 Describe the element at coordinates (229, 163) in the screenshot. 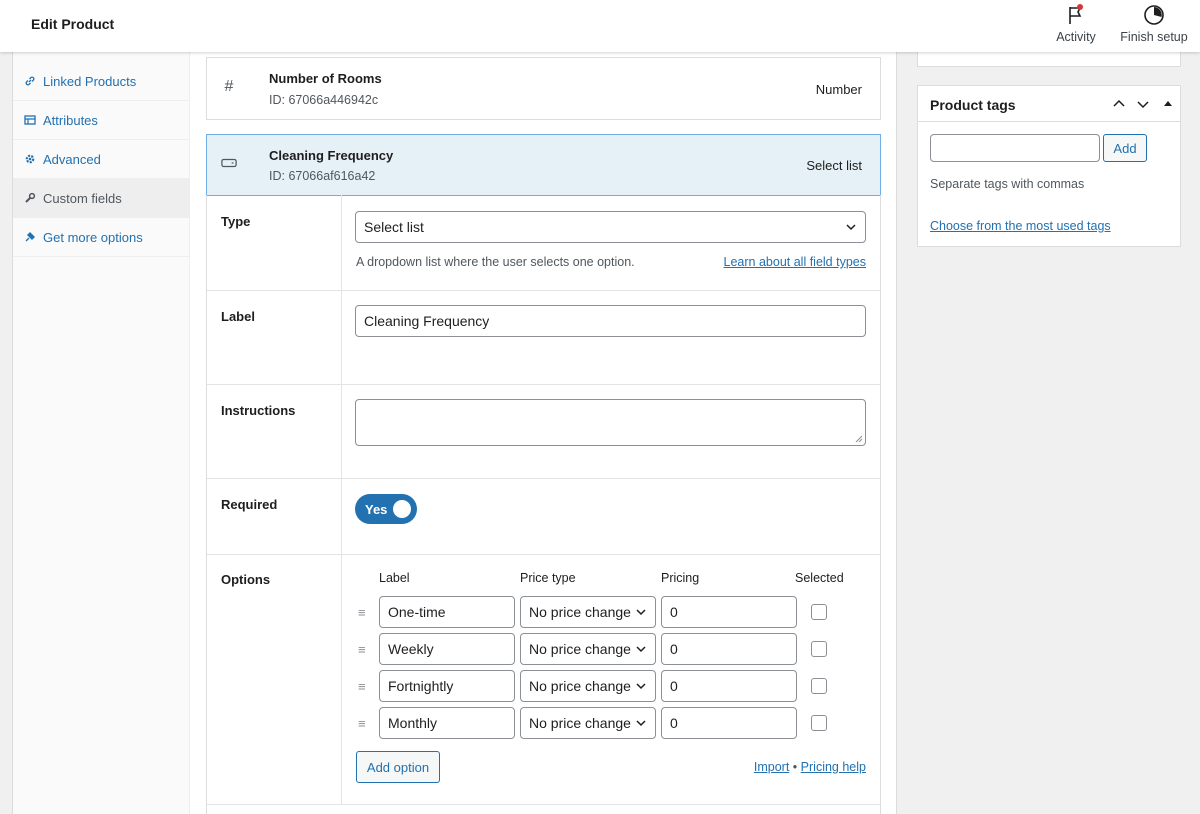

I see `select-list-icon` at that location.